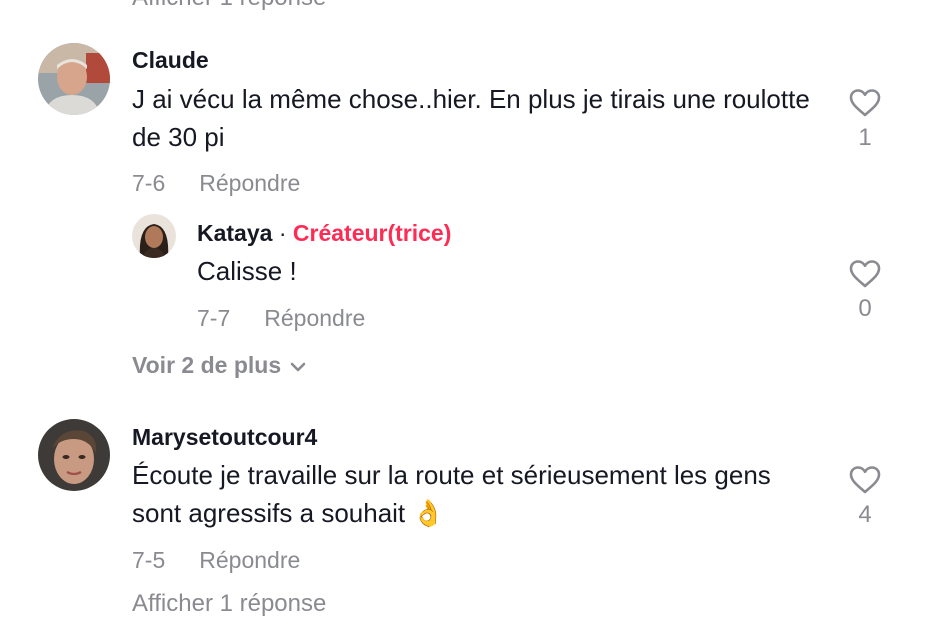 The image size is (930, 618). I want to click on reply-header: Kataya · Créateur(trice), so click(324, 233).